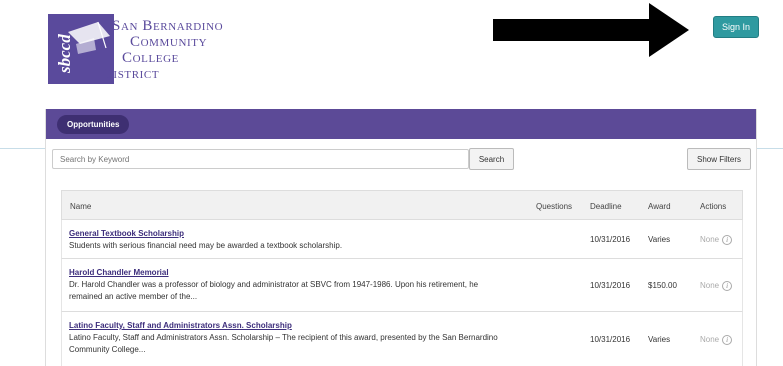 The width and height of the screenshot is (783, 366). I want to click on show-filters-button: Show Filters, so click(719, 159).